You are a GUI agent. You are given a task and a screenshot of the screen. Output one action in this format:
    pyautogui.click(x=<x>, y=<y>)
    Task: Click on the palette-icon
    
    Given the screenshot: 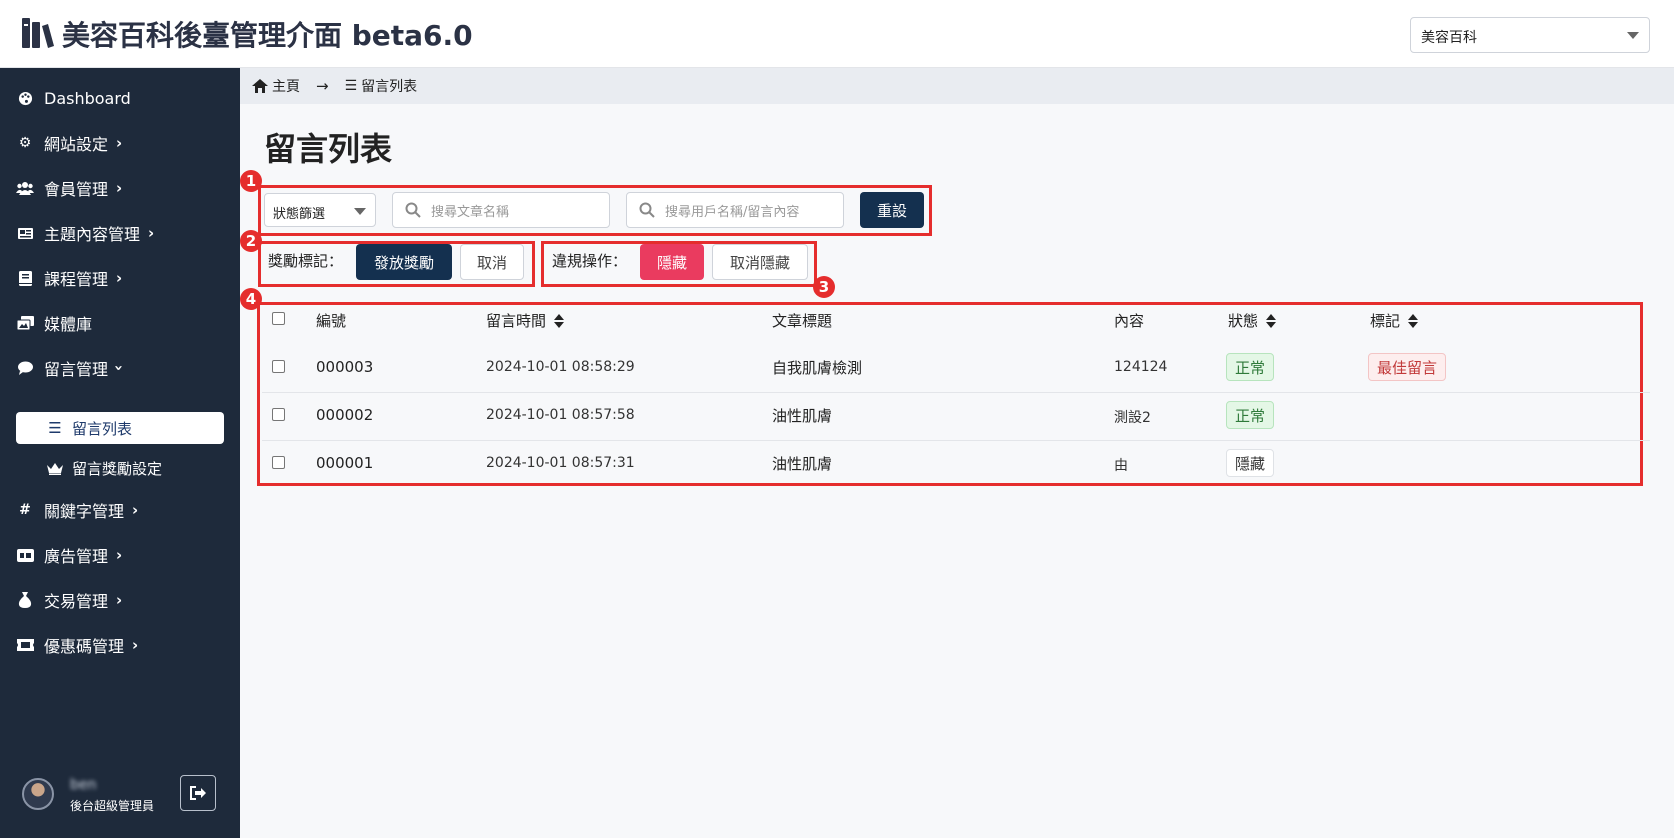 What is the action you would take?
    pyautogui.click(x=25, y=98)
    